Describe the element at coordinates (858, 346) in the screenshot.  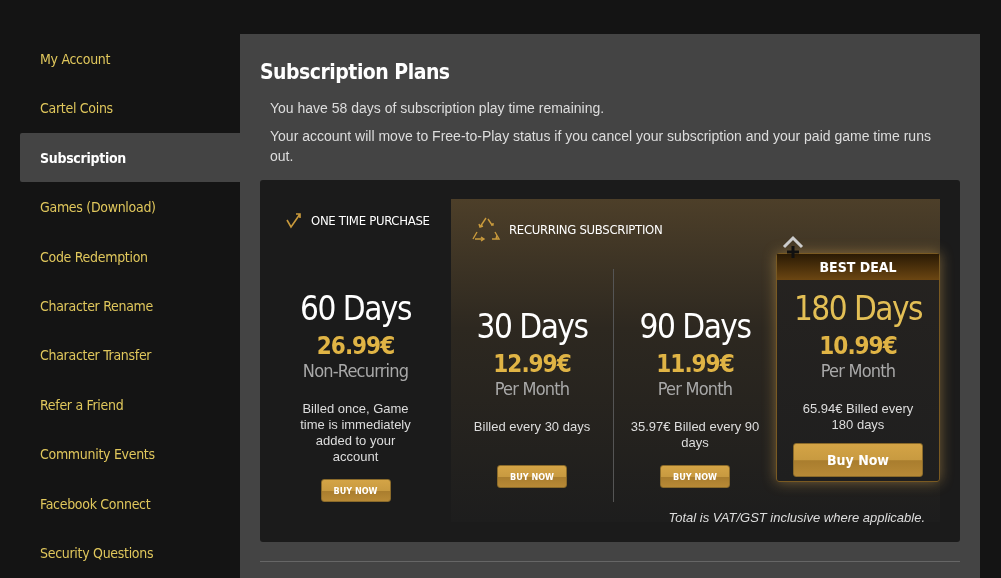
I see `plan-price: 10.99€` at that location.